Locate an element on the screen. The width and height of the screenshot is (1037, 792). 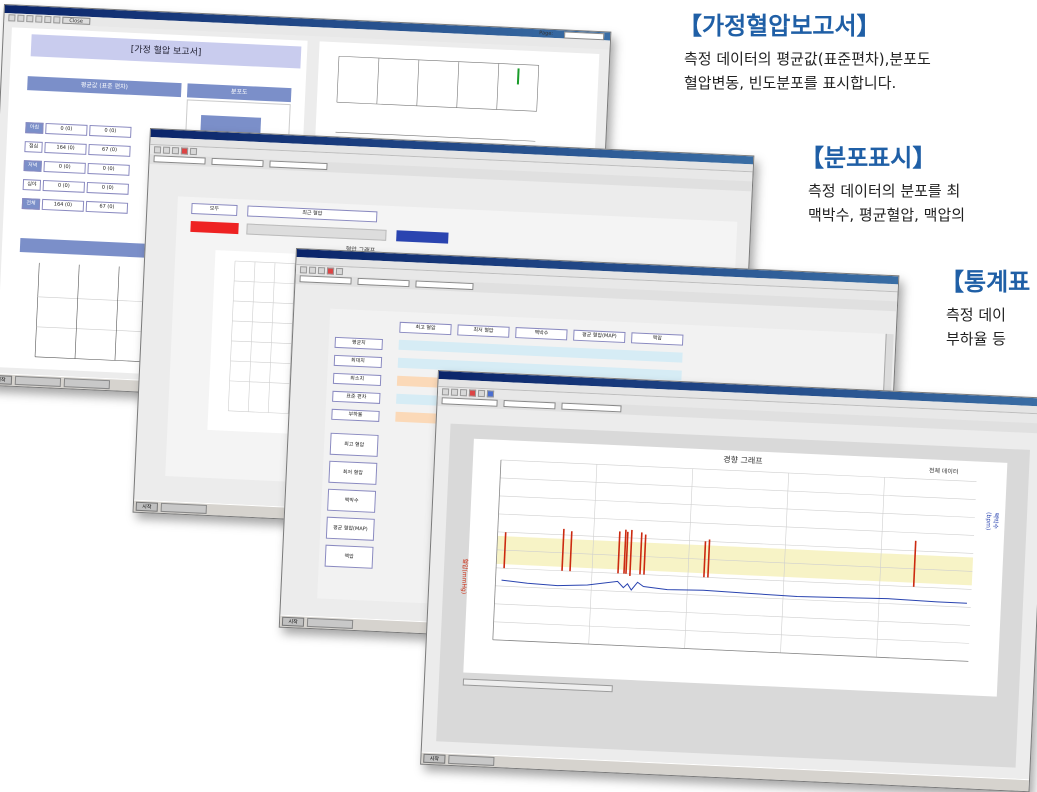
value-night-dia: 0 (0) is located at coordinates (107, 188).